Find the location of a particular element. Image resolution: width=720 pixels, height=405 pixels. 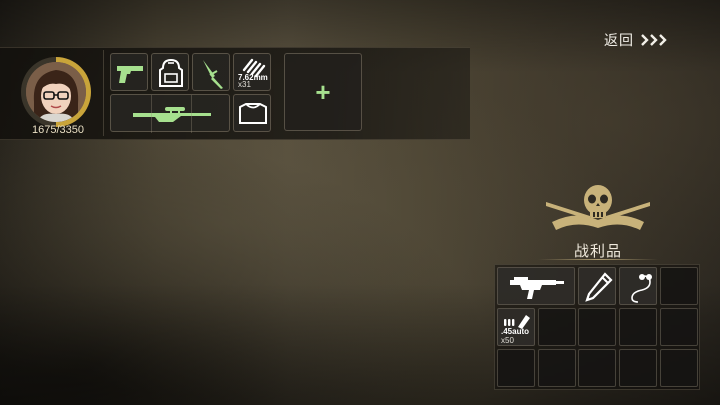

pistol-icon is located at coordinates (130, 74).